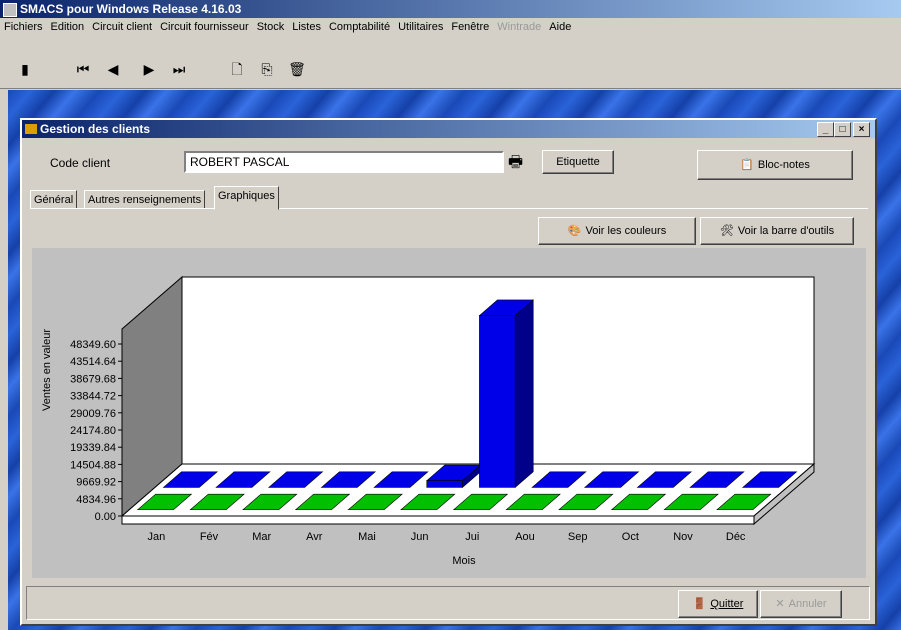 The image size is (901, 630). Describe the element at coordinates (23, 27) in the screenshot. I see `menu-fichiers: Fichiers` at that location.